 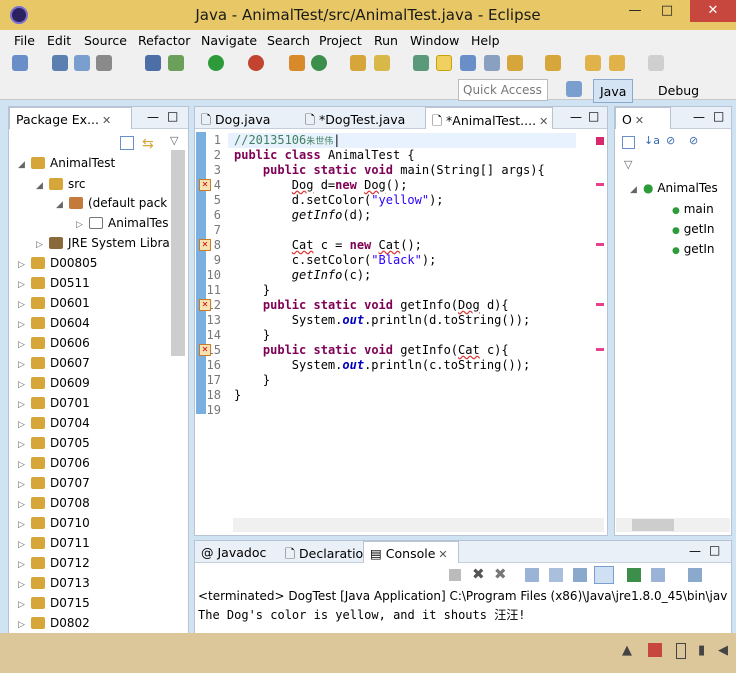 What do you see at coordinates (59, 40) in the screenshot?
I see `menu-edit: Edit` at bounding box center [59, 40].